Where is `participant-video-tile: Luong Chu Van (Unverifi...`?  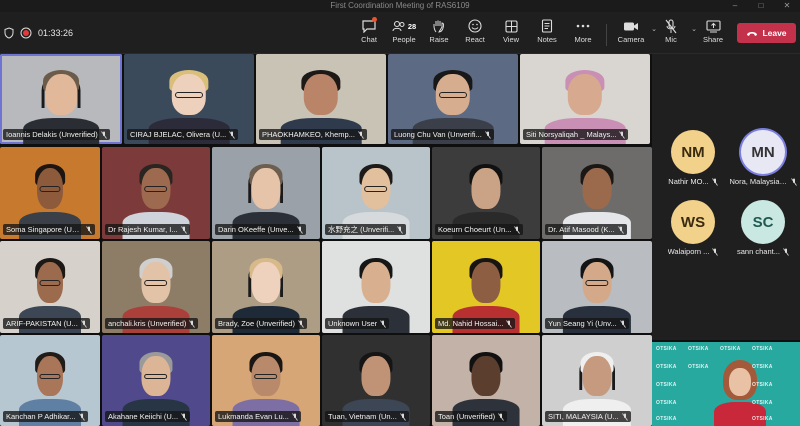 participant-video-tile: Luong Chu Van (Unverifi... is located at coordinates (453, 99).